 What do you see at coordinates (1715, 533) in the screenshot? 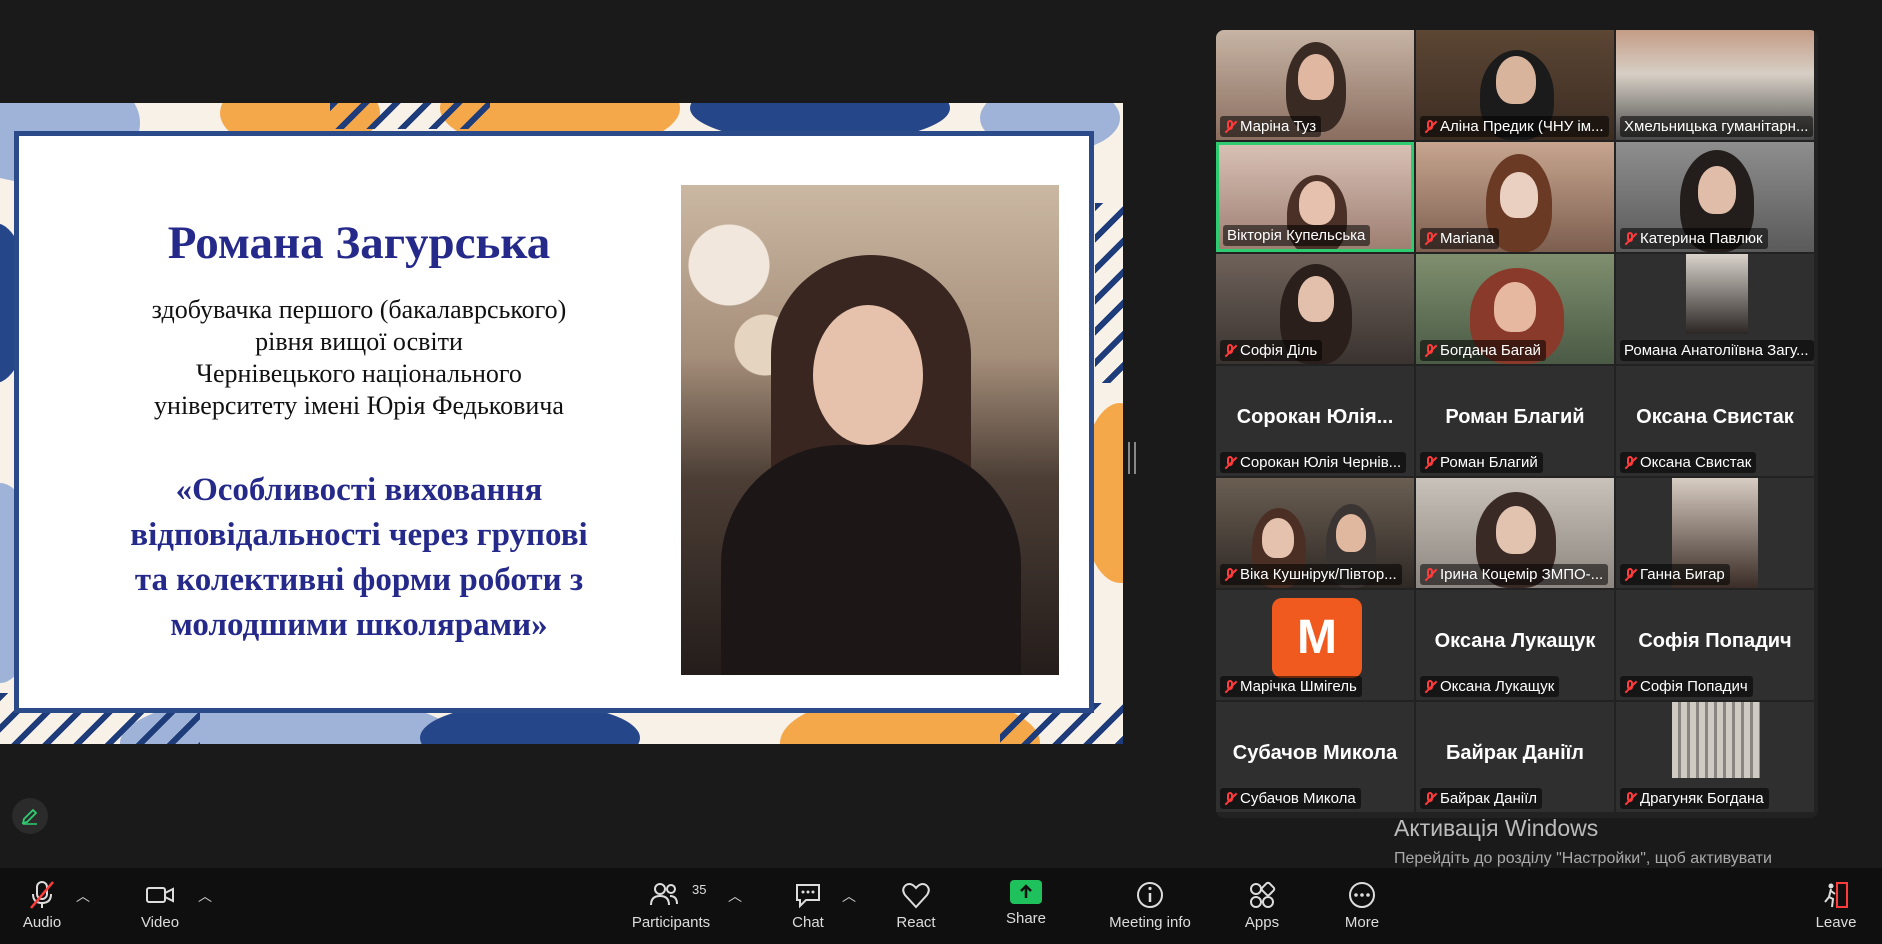
I see `participant-tile: Ганна Бигар` at bounding box center [1715, 533].